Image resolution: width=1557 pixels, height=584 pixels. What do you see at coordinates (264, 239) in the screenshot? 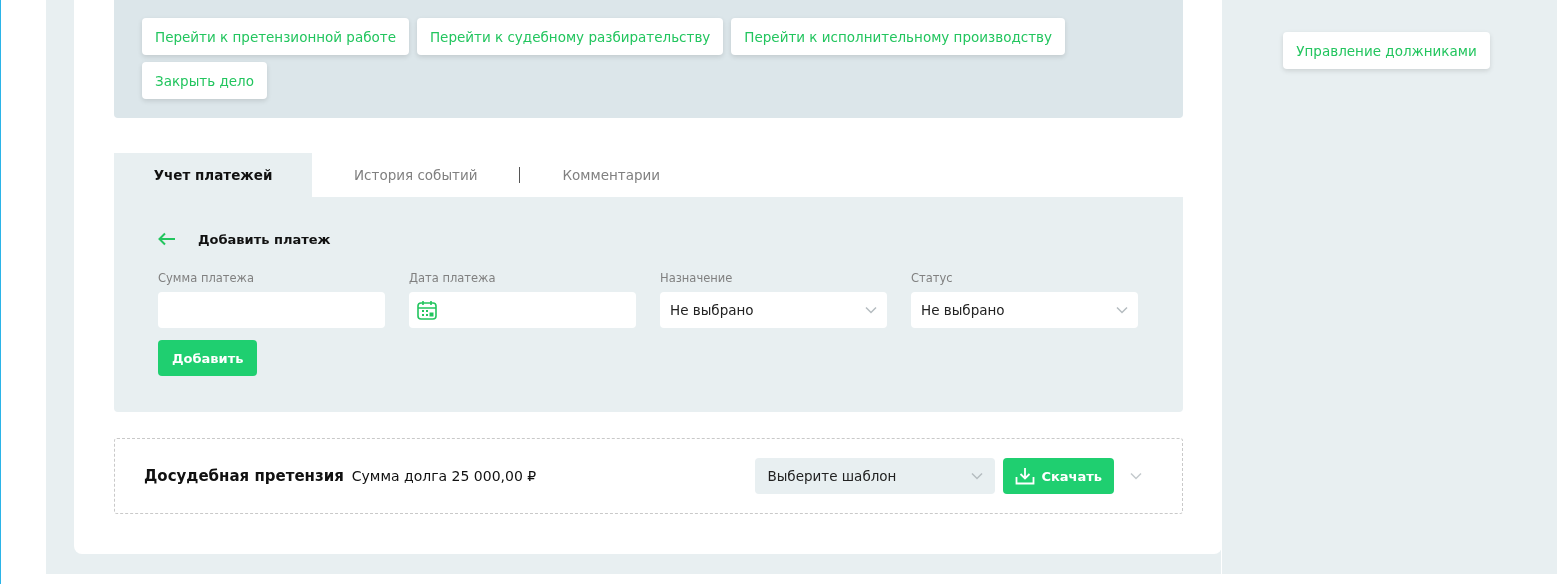
I see `form-title: Добавить платеж` at bounding box center [264, 239].